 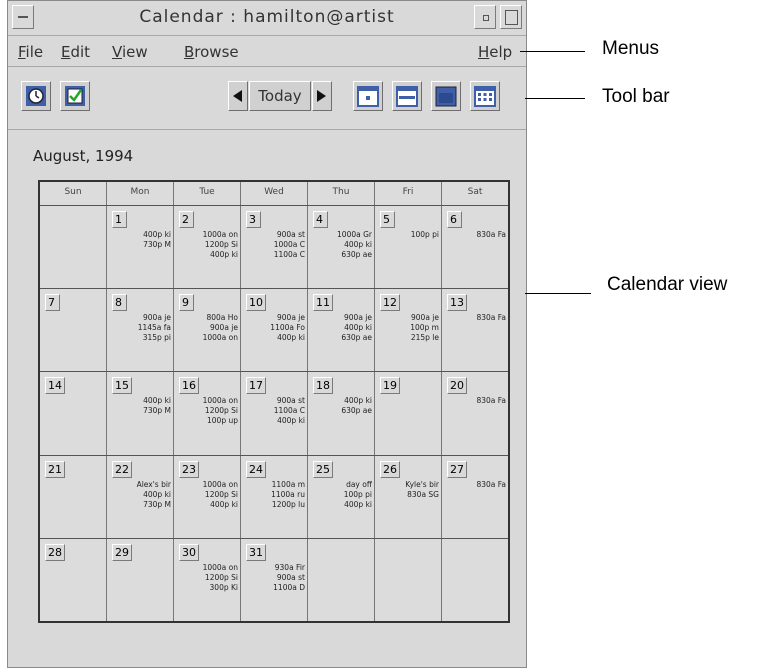 What do you see at coordinates (408, 496) in the screenshot?
I see `day-cell: 26 Kyle's bir 830a SG` at bounding box center [408, 496].